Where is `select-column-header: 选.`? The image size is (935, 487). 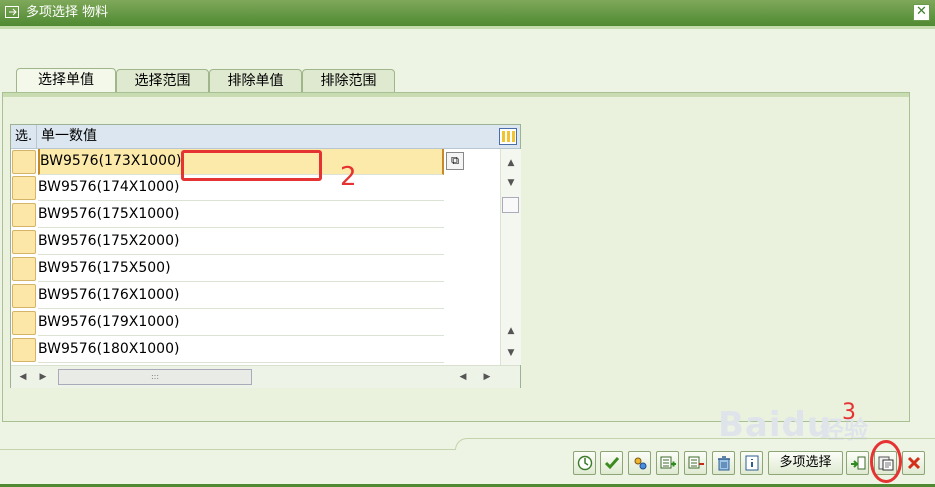 select-column-header: 选. is located at coordinates (24, 136).